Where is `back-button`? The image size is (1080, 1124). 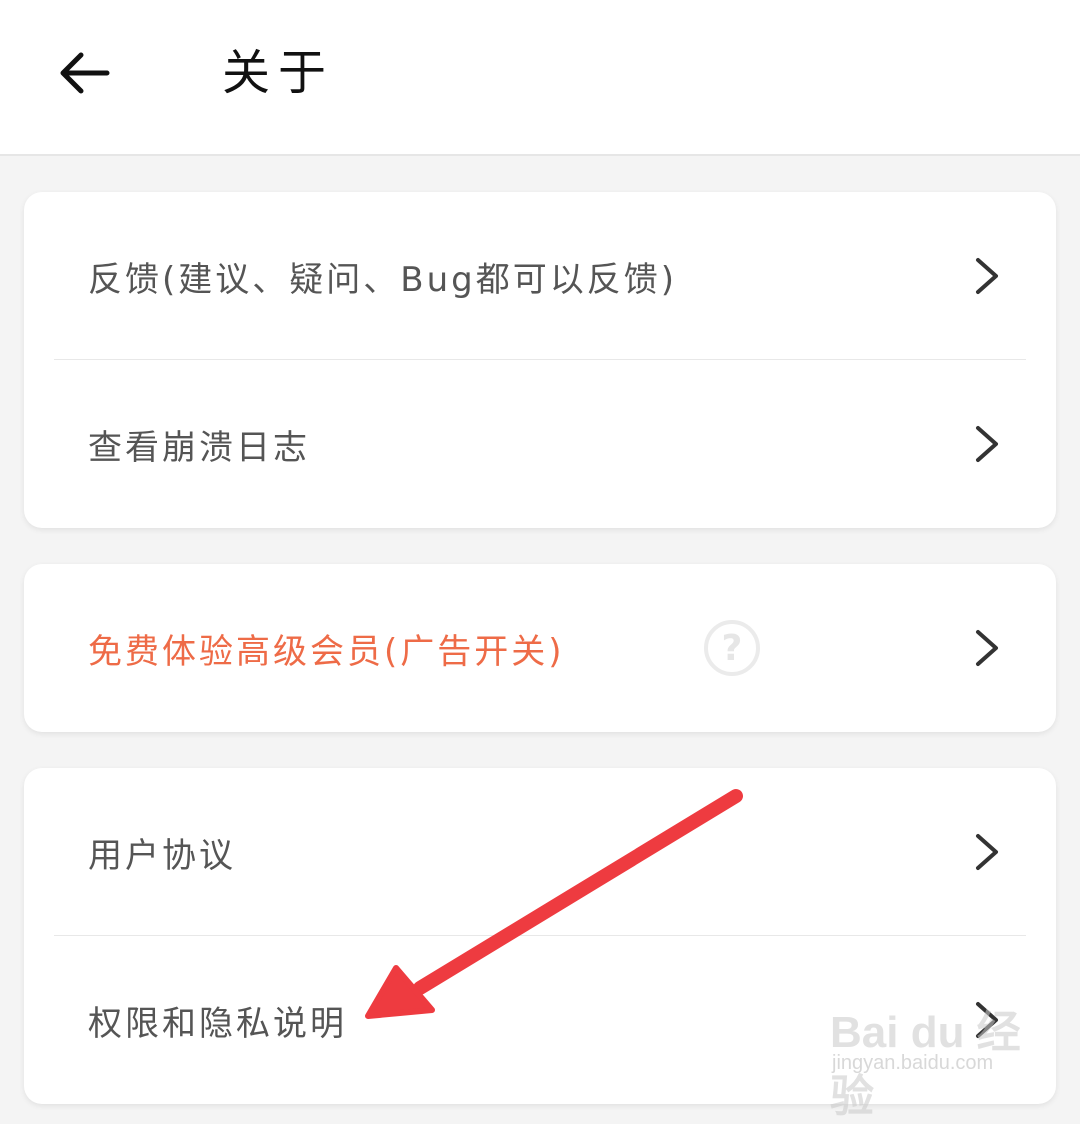
back-button is located at coordinates (85, 73).